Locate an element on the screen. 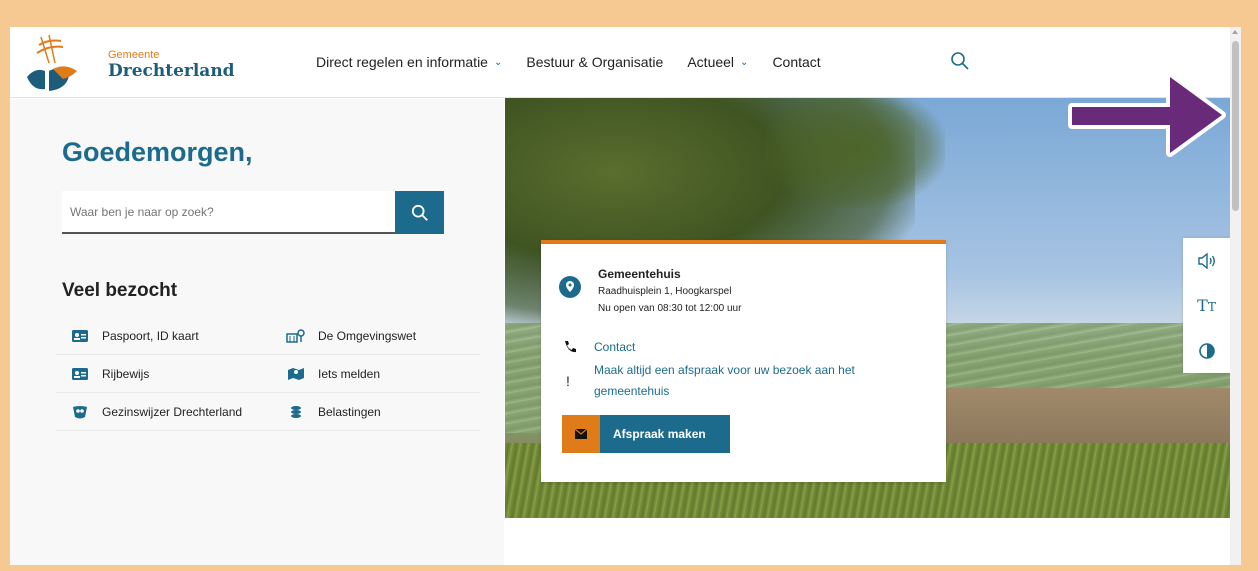  building-icon is located at coordinates (296, 335).